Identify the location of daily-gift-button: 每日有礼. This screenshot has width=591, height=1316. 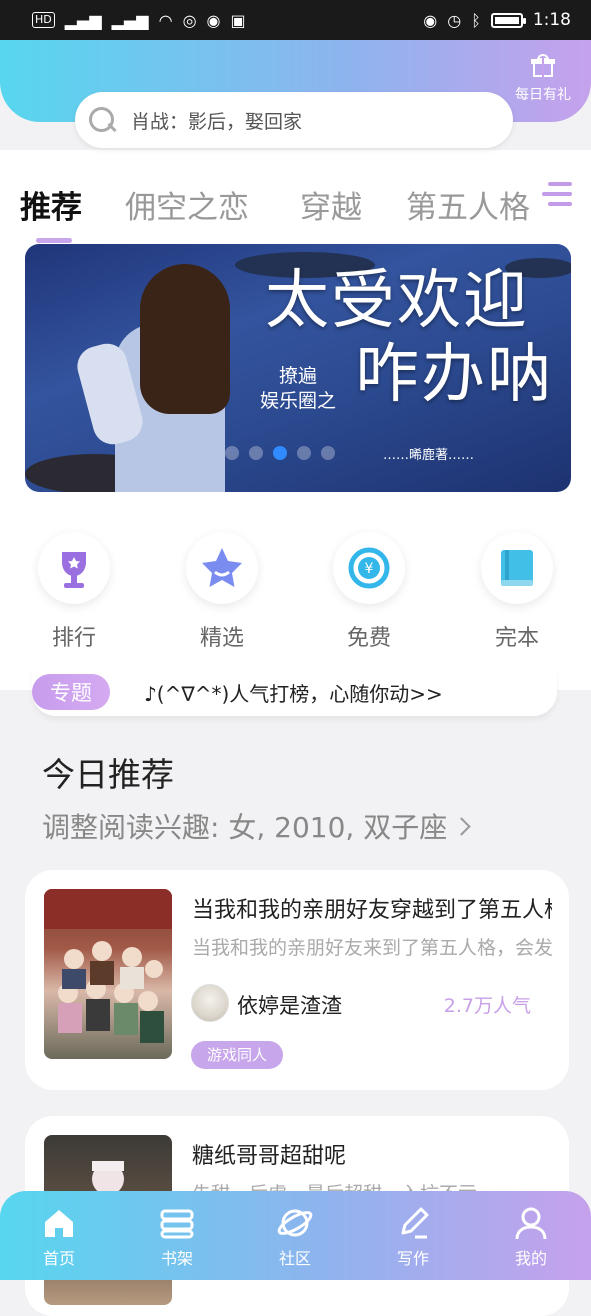
(543, 79).